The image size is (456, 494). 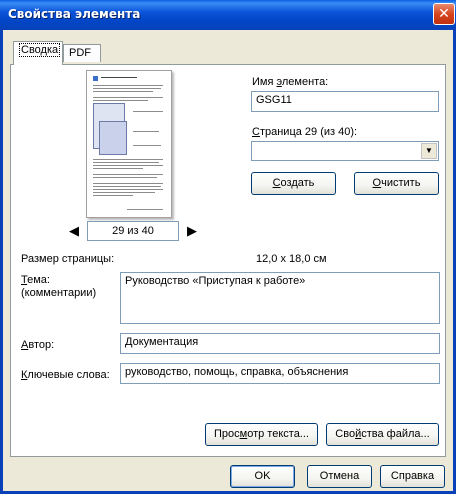 What do you see at coordinates (396, 183) in the screenshot?
I see `clear-button: Очистить` at bounding box center [396, 183].